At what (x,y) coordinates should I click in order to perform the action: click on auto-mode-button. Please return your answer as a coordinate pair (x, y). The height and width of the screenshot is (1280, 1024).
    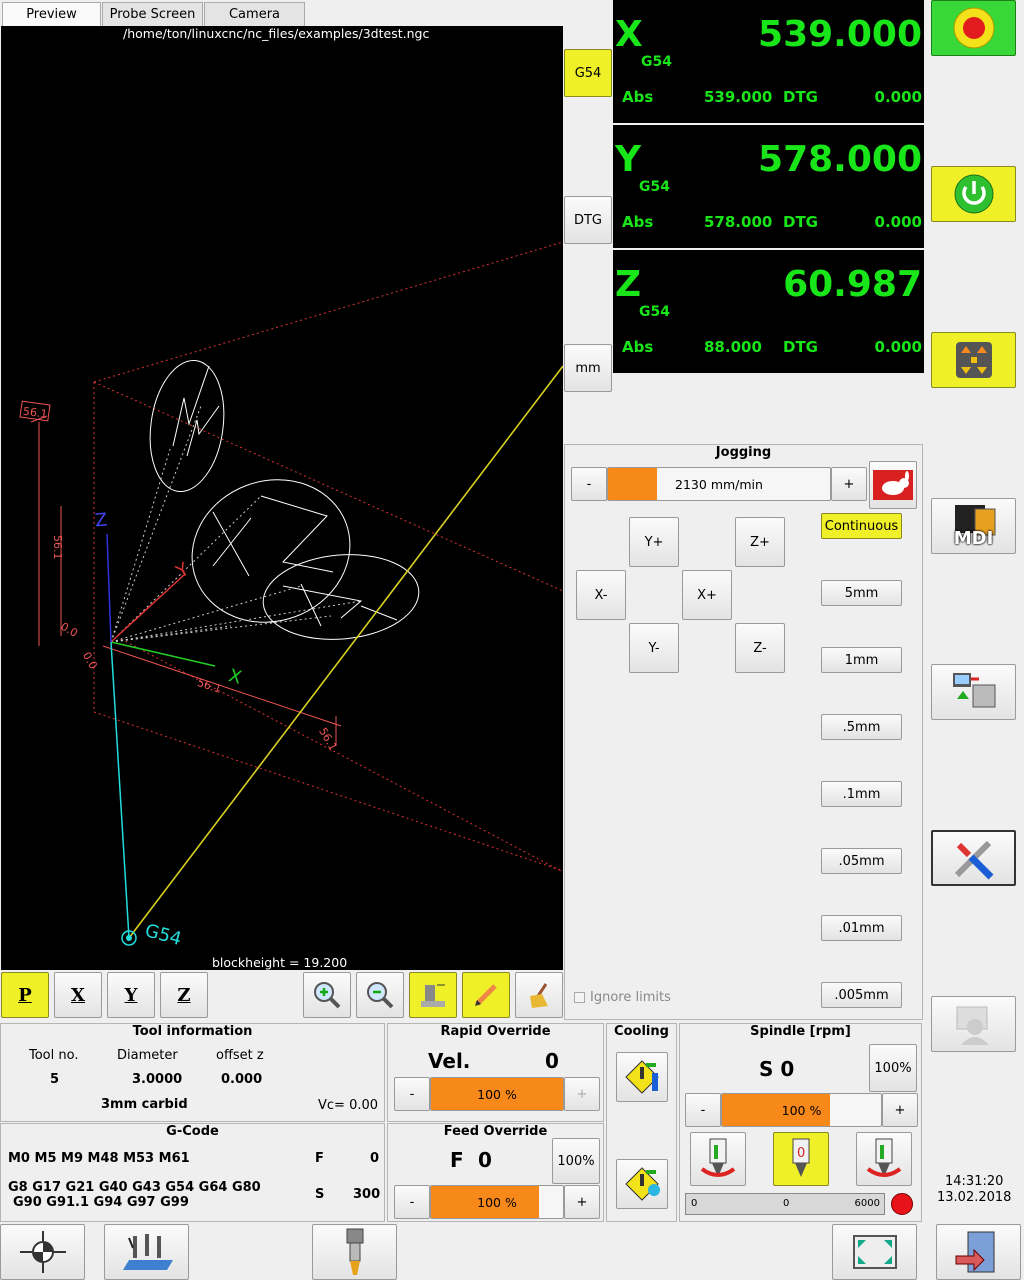
    Looking at the image, I should click on (973, 692).